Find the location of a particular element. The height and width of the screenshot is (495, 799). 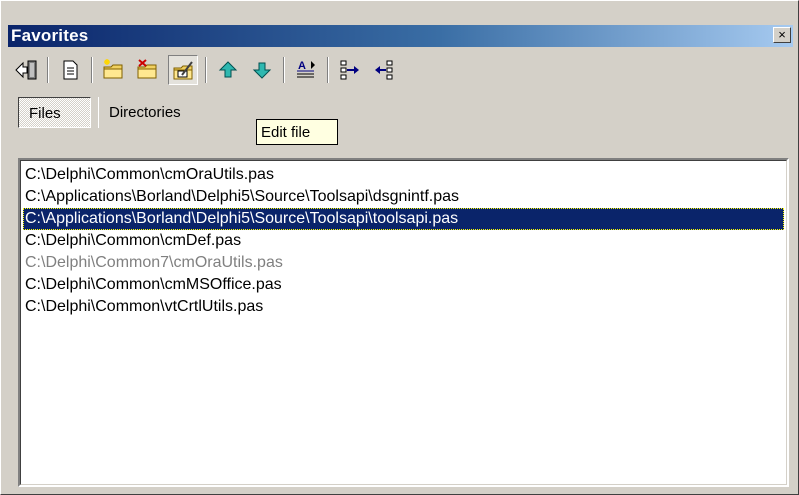

expand-icon is located at coordinates (349, 70).